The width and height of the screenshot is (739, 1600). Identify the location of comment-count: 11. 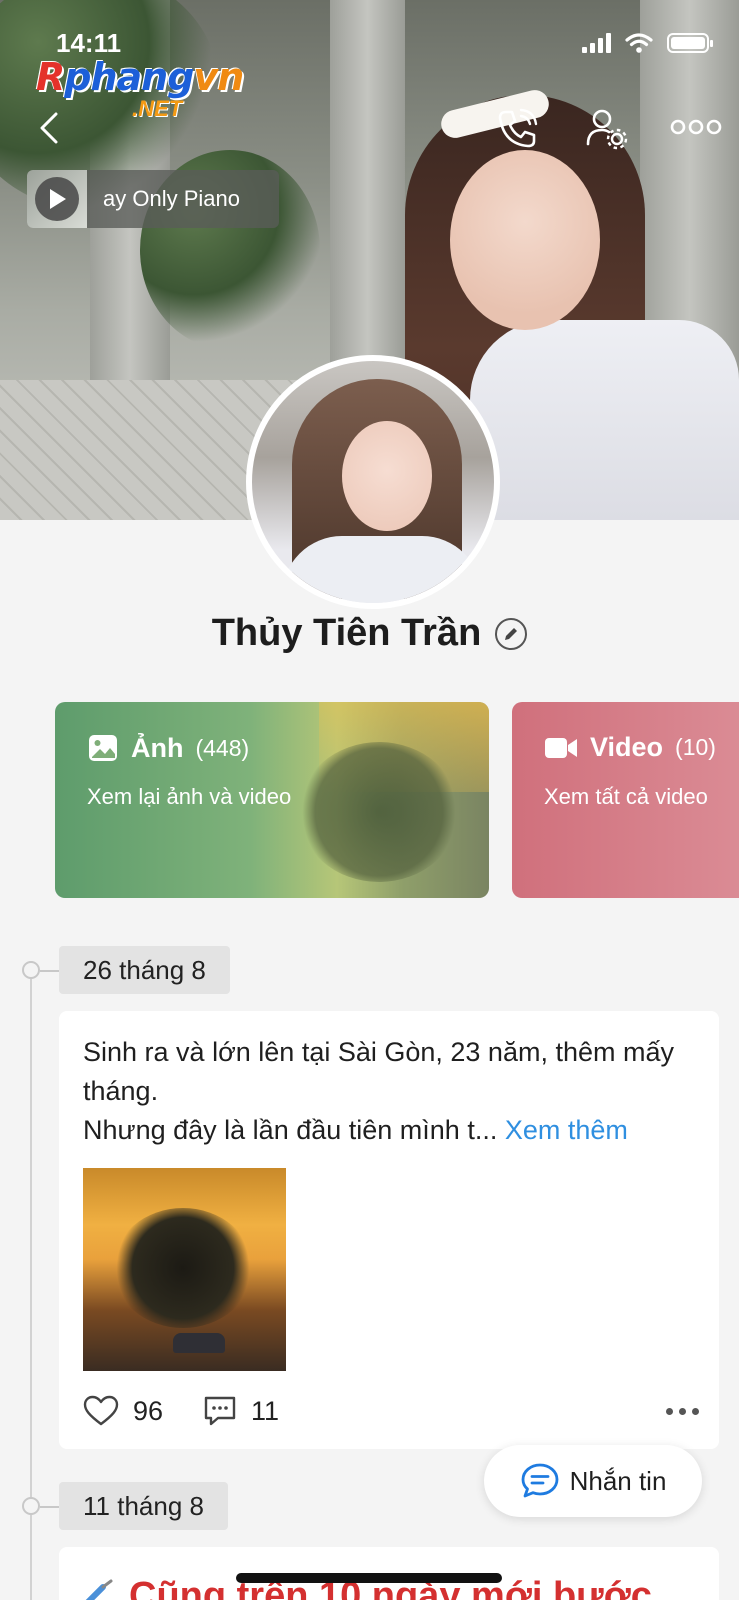
(265, 1410).